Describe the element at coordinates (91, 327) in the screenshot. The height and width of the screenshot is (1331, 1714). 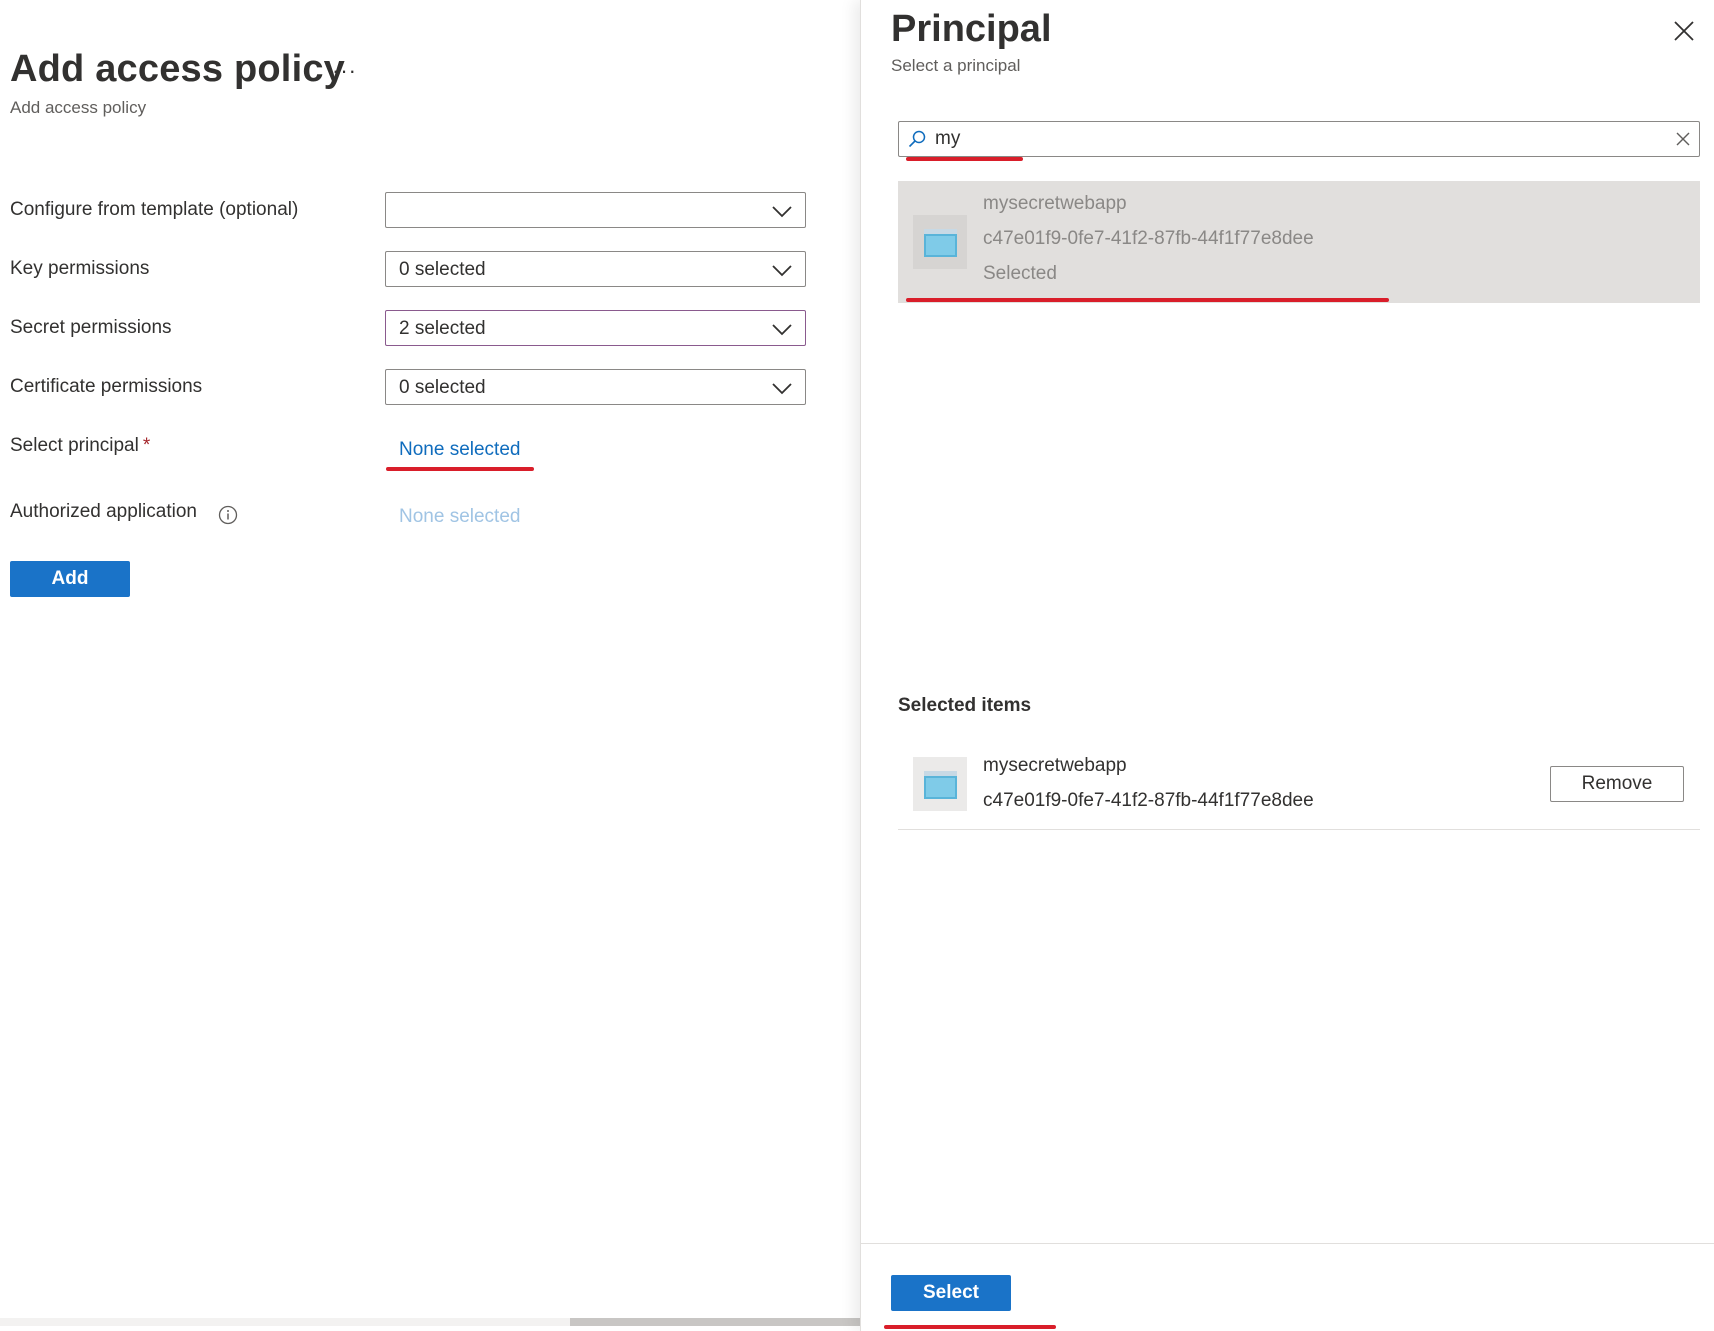
I see `secret-permissions-label: Secret permissions` at that location.